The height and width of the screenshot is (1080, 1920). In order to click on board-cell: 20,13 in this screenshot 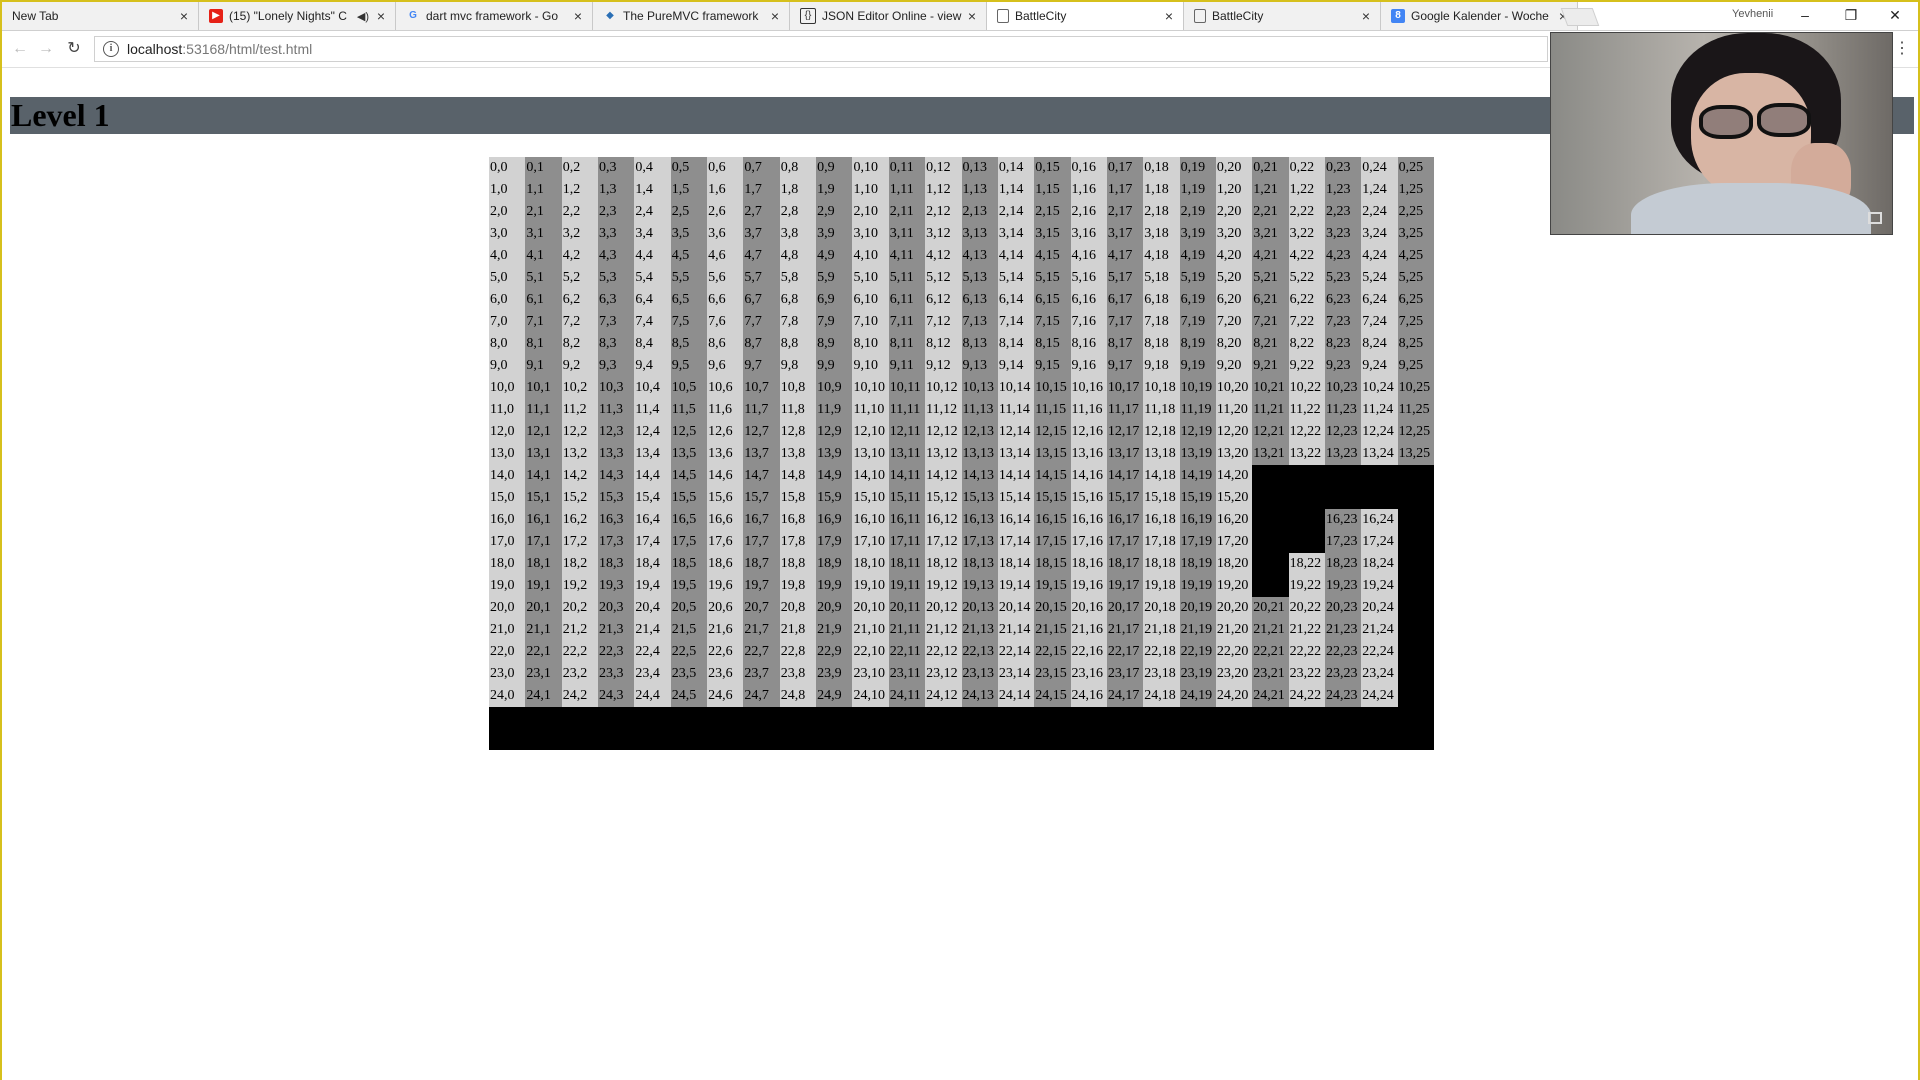, I will do `click(980, 608)`.